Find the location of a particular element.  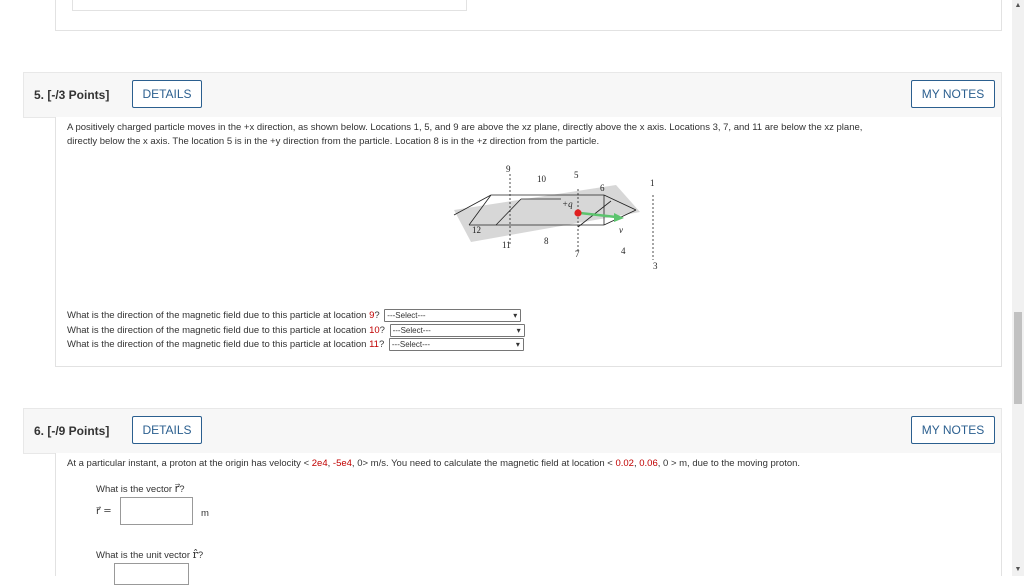

velocity-y: -5e4 is located at coordinates (342, 463).